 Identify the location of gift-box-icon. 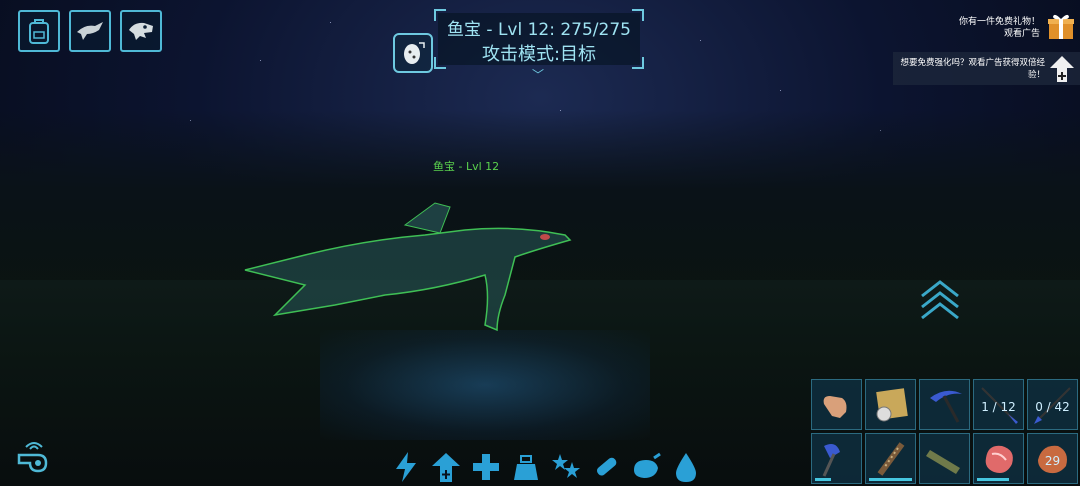
(1061, 26).